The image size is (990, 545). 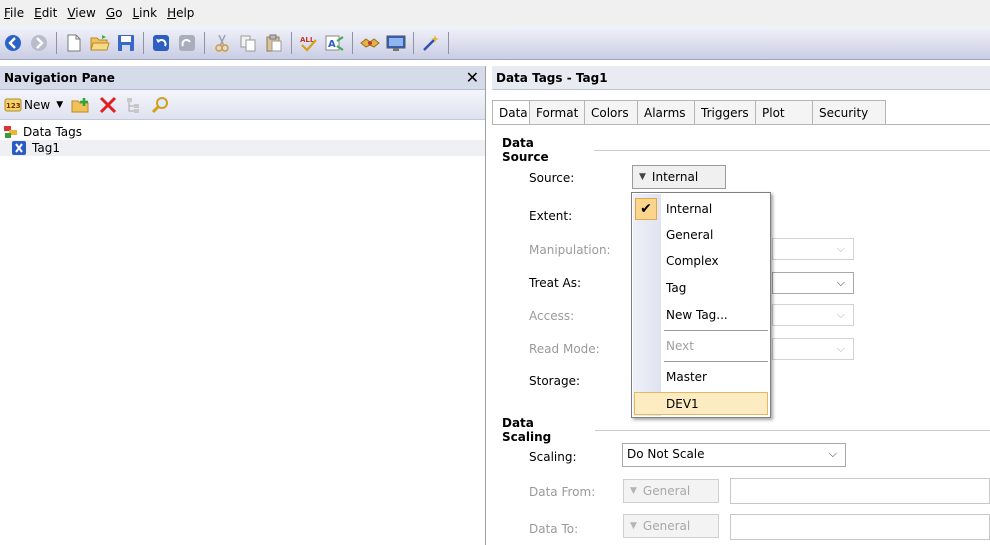 What do you see at coordinates (332, 44) in the screenshot?
I see `svg-text: A` at bounding box center [332, 44].